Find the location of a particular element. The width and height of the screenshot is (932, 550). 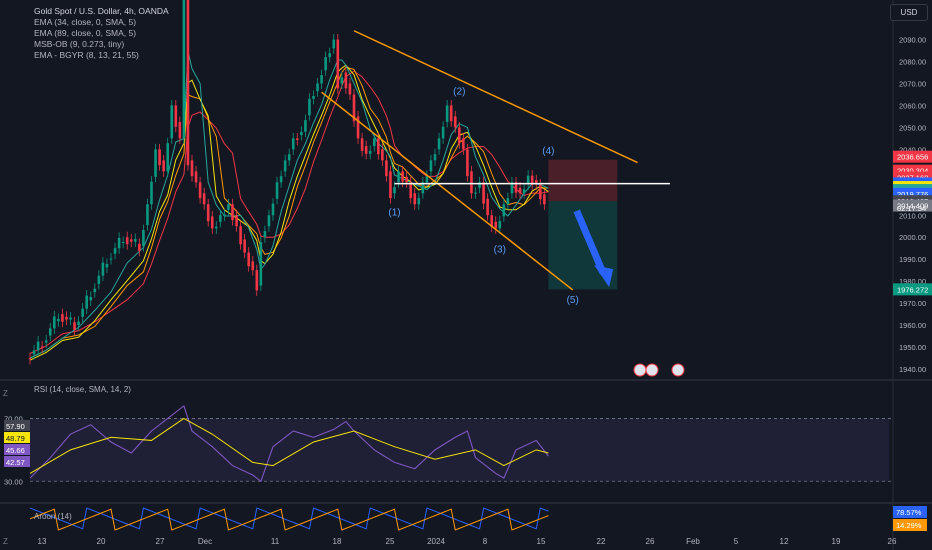

y-tick-label: 1960.00 is located at coordinates (912, 325).